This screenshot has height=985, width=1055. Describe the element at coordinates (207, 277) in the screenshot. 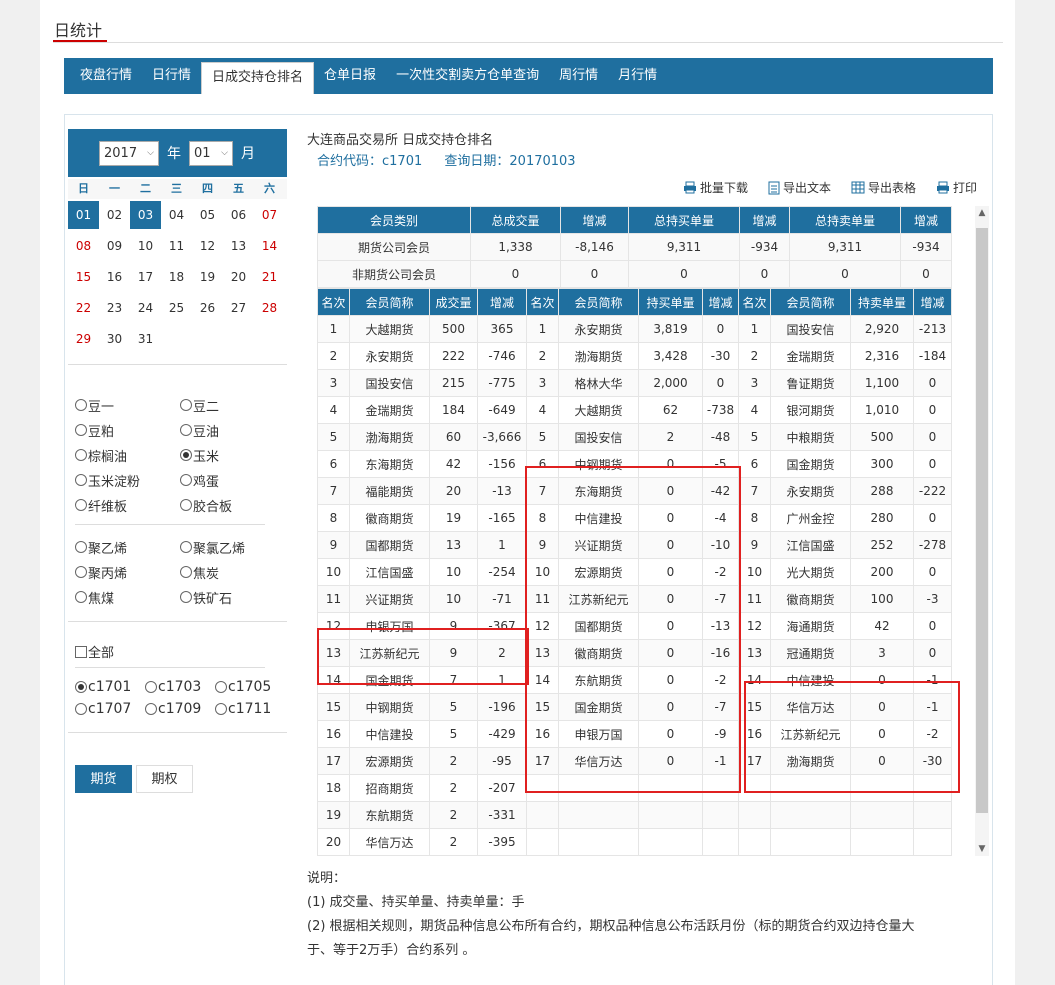

I see `calendar-day: 19` at that location.